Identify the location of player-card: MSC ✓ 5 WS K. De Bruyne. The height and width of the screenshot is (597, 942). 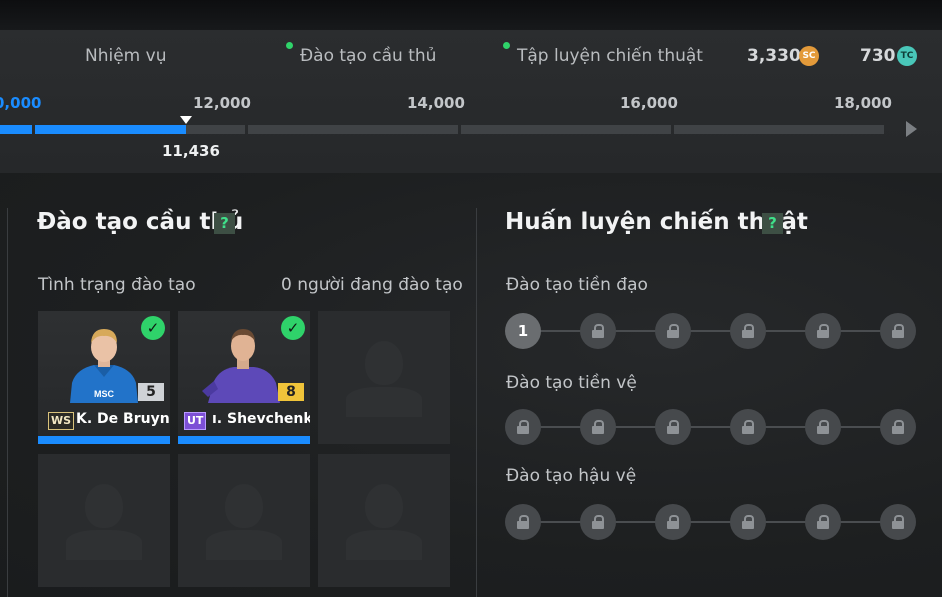
(104, 377).